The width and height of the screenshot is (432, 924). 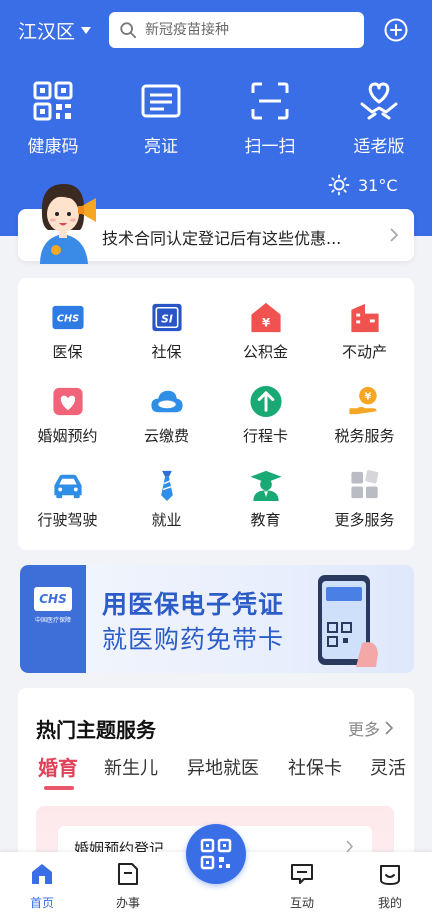 What do you see at coordinates (42, 886) in the screenshot?
I see `nav-home: 首页` at bounding box center [42, 886].